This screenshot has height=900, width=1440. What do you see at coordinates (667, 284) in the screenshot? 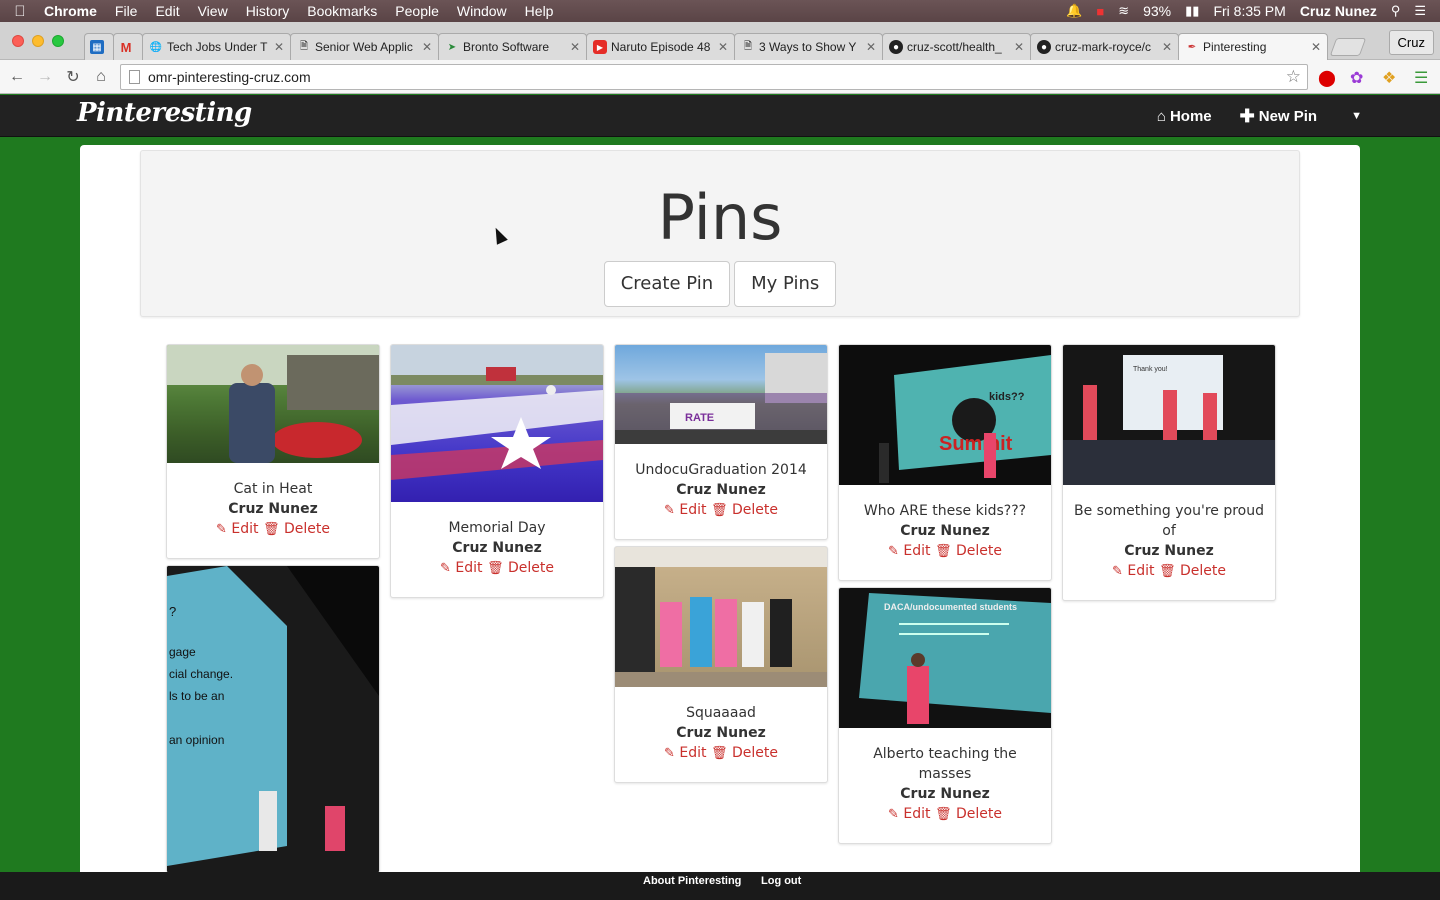
I see `create-pin-button: Create Pin` at bounding box center [667, 284].